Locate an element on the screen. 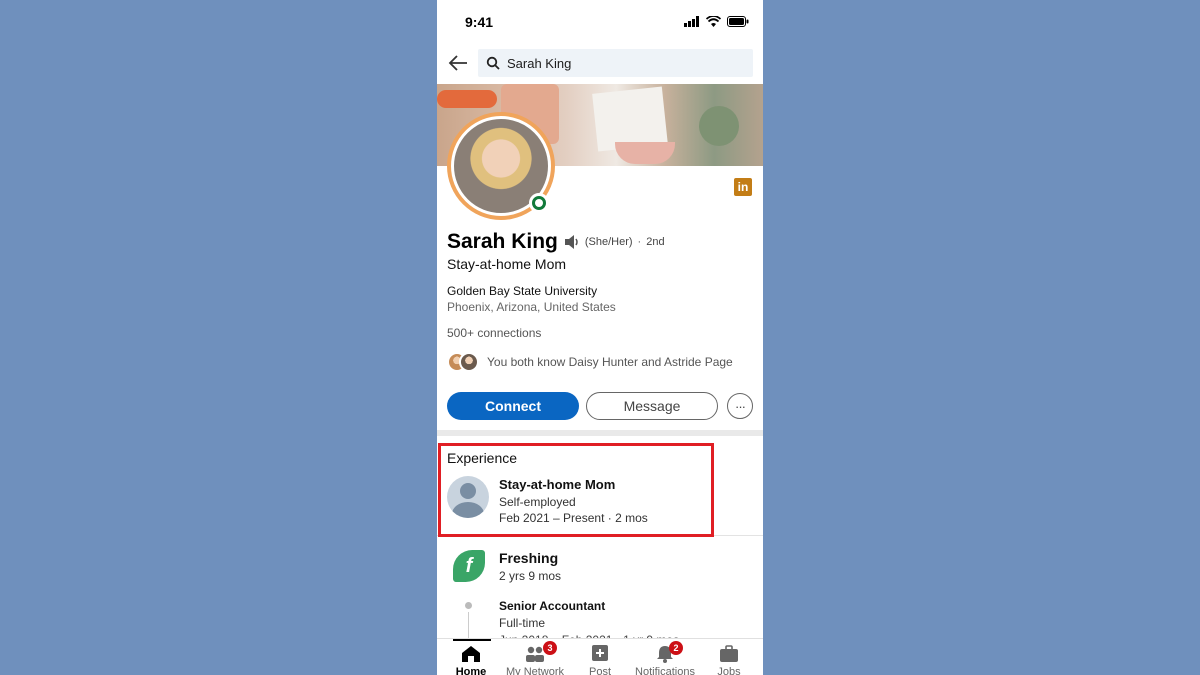  home-icon is located at coordinates (471, 654).